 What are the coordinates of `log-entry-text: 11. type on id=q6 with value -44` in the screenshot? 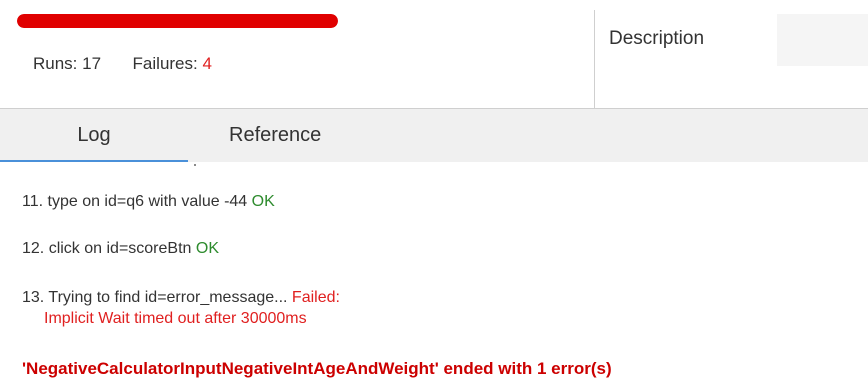 It's located at (135, 201).